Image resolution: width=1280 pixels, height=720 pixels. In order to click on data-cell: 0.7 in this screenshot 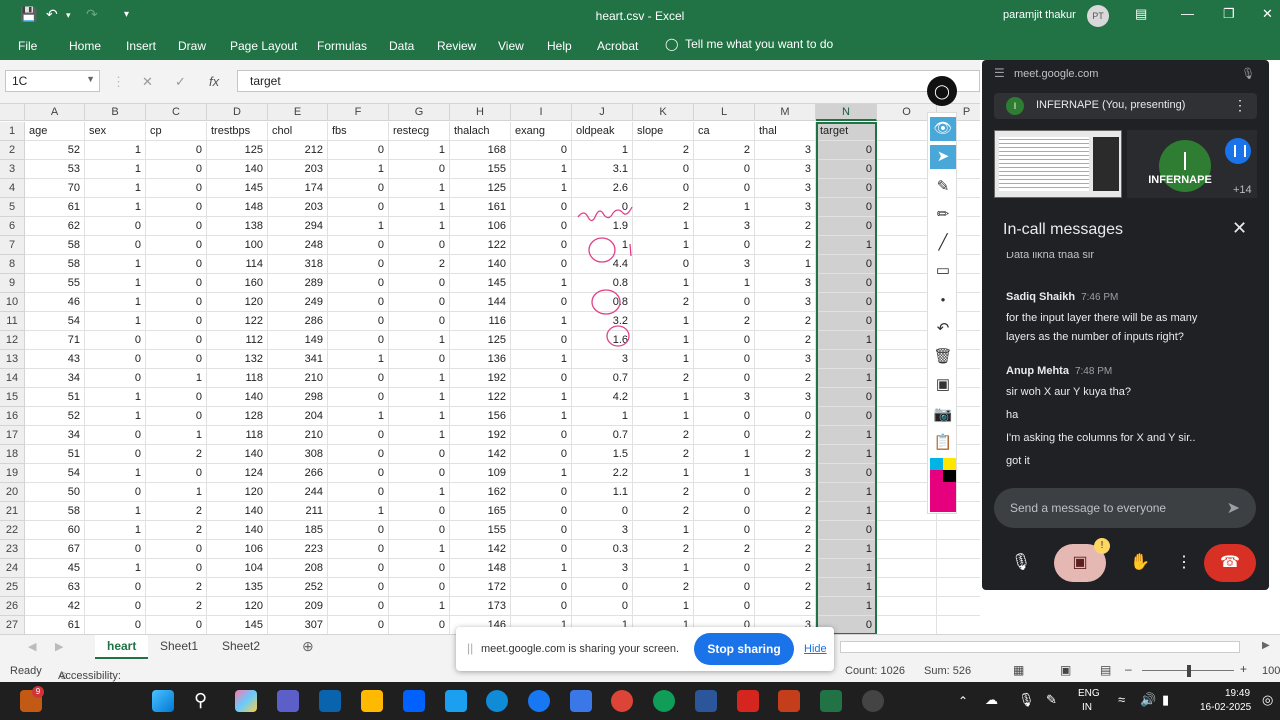, I will do `click(602, 435)`.